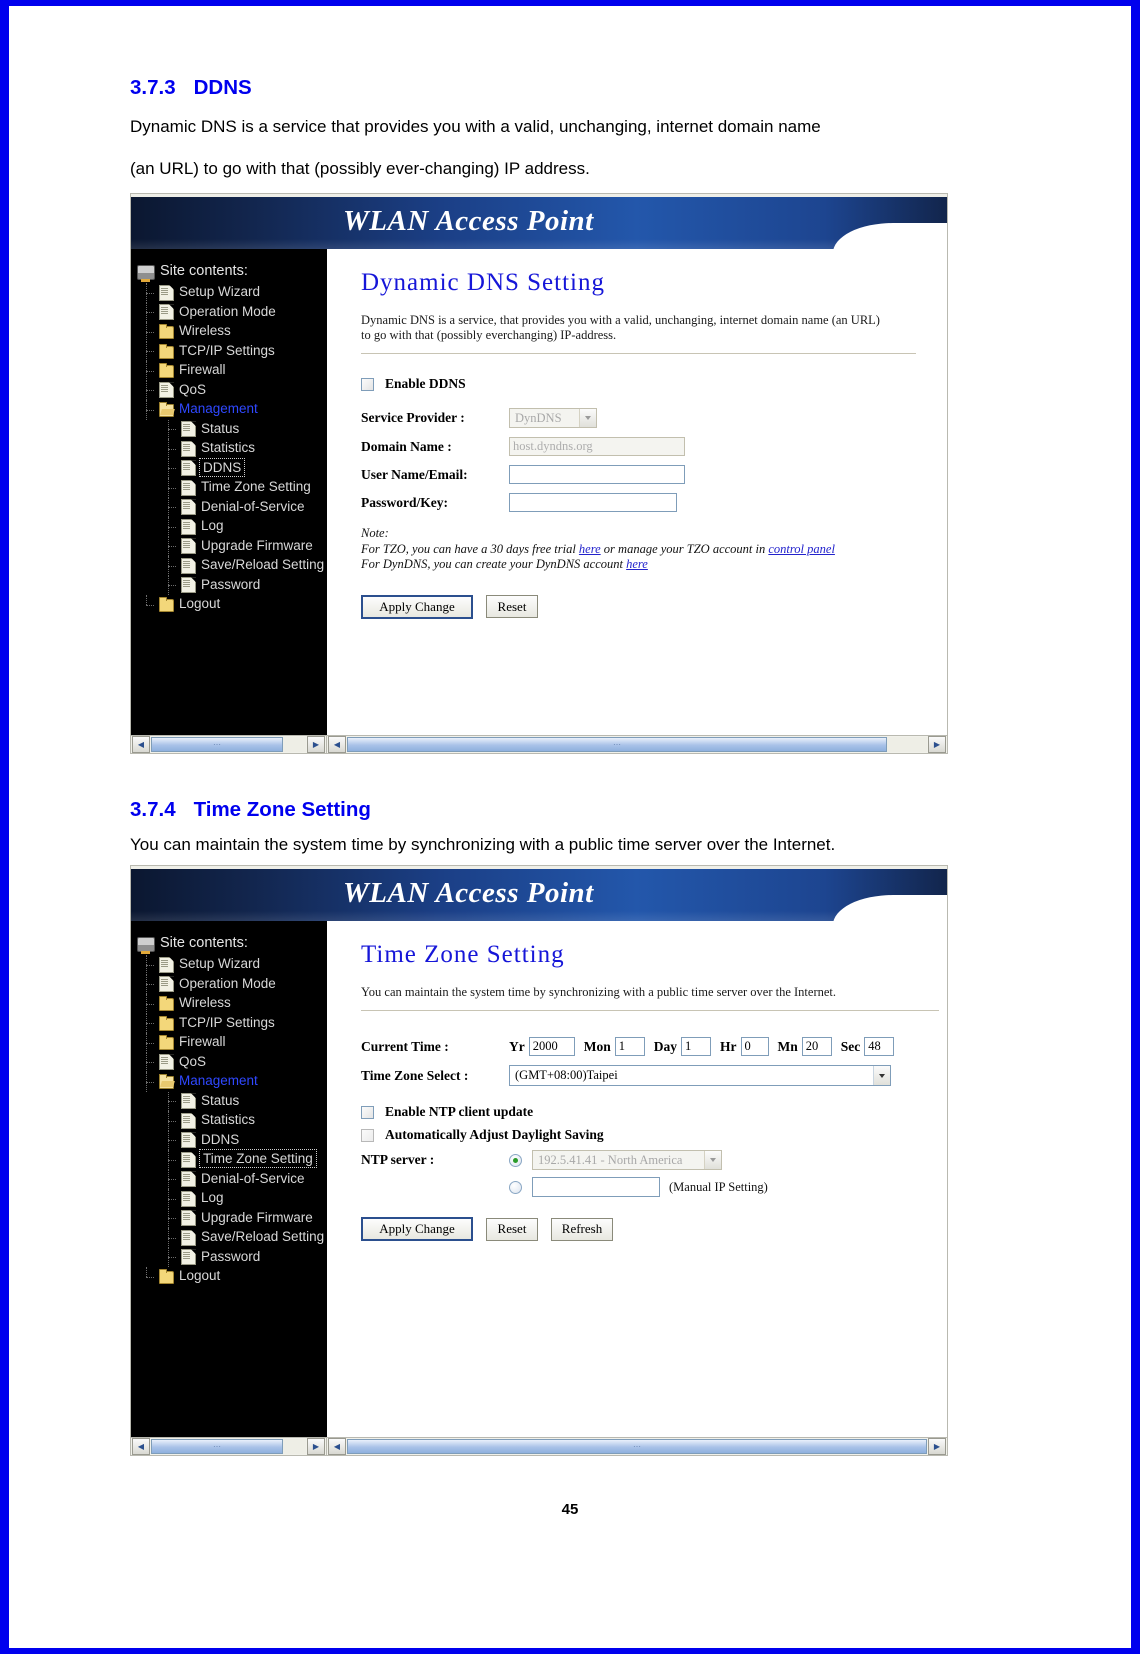 The image size is (1140, 1654). Describe the element at coordinates (200, 604) in the screenshot. I see `sidebar-item-label: Logout` at that location.